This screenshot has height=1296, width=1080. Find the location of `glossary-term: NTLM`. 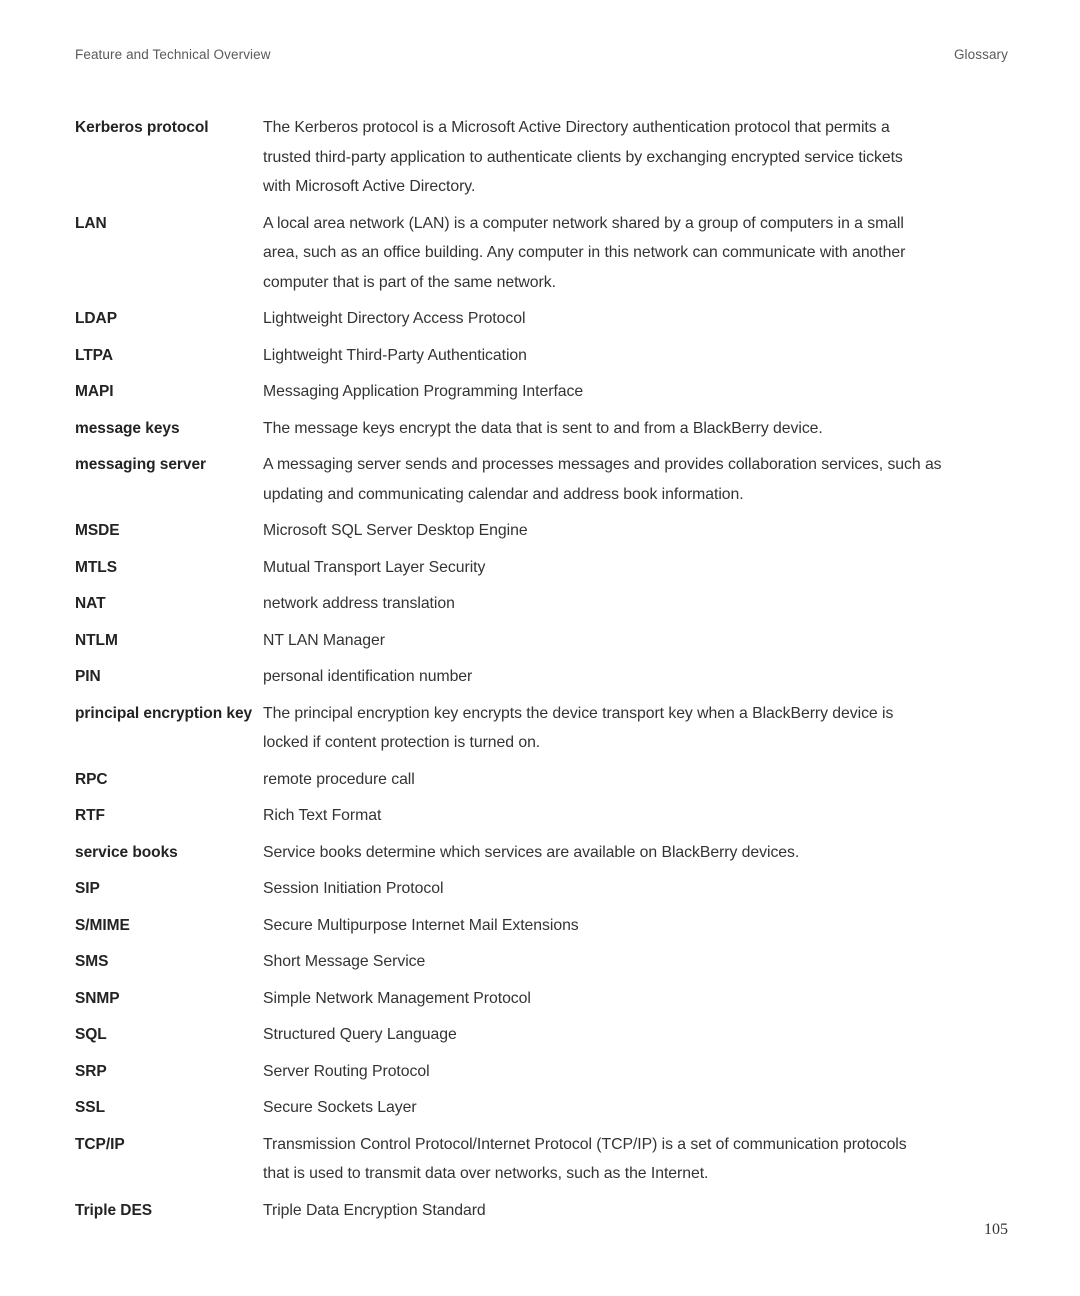

glossary-term: NTLM is located at coordinates (96, 640).